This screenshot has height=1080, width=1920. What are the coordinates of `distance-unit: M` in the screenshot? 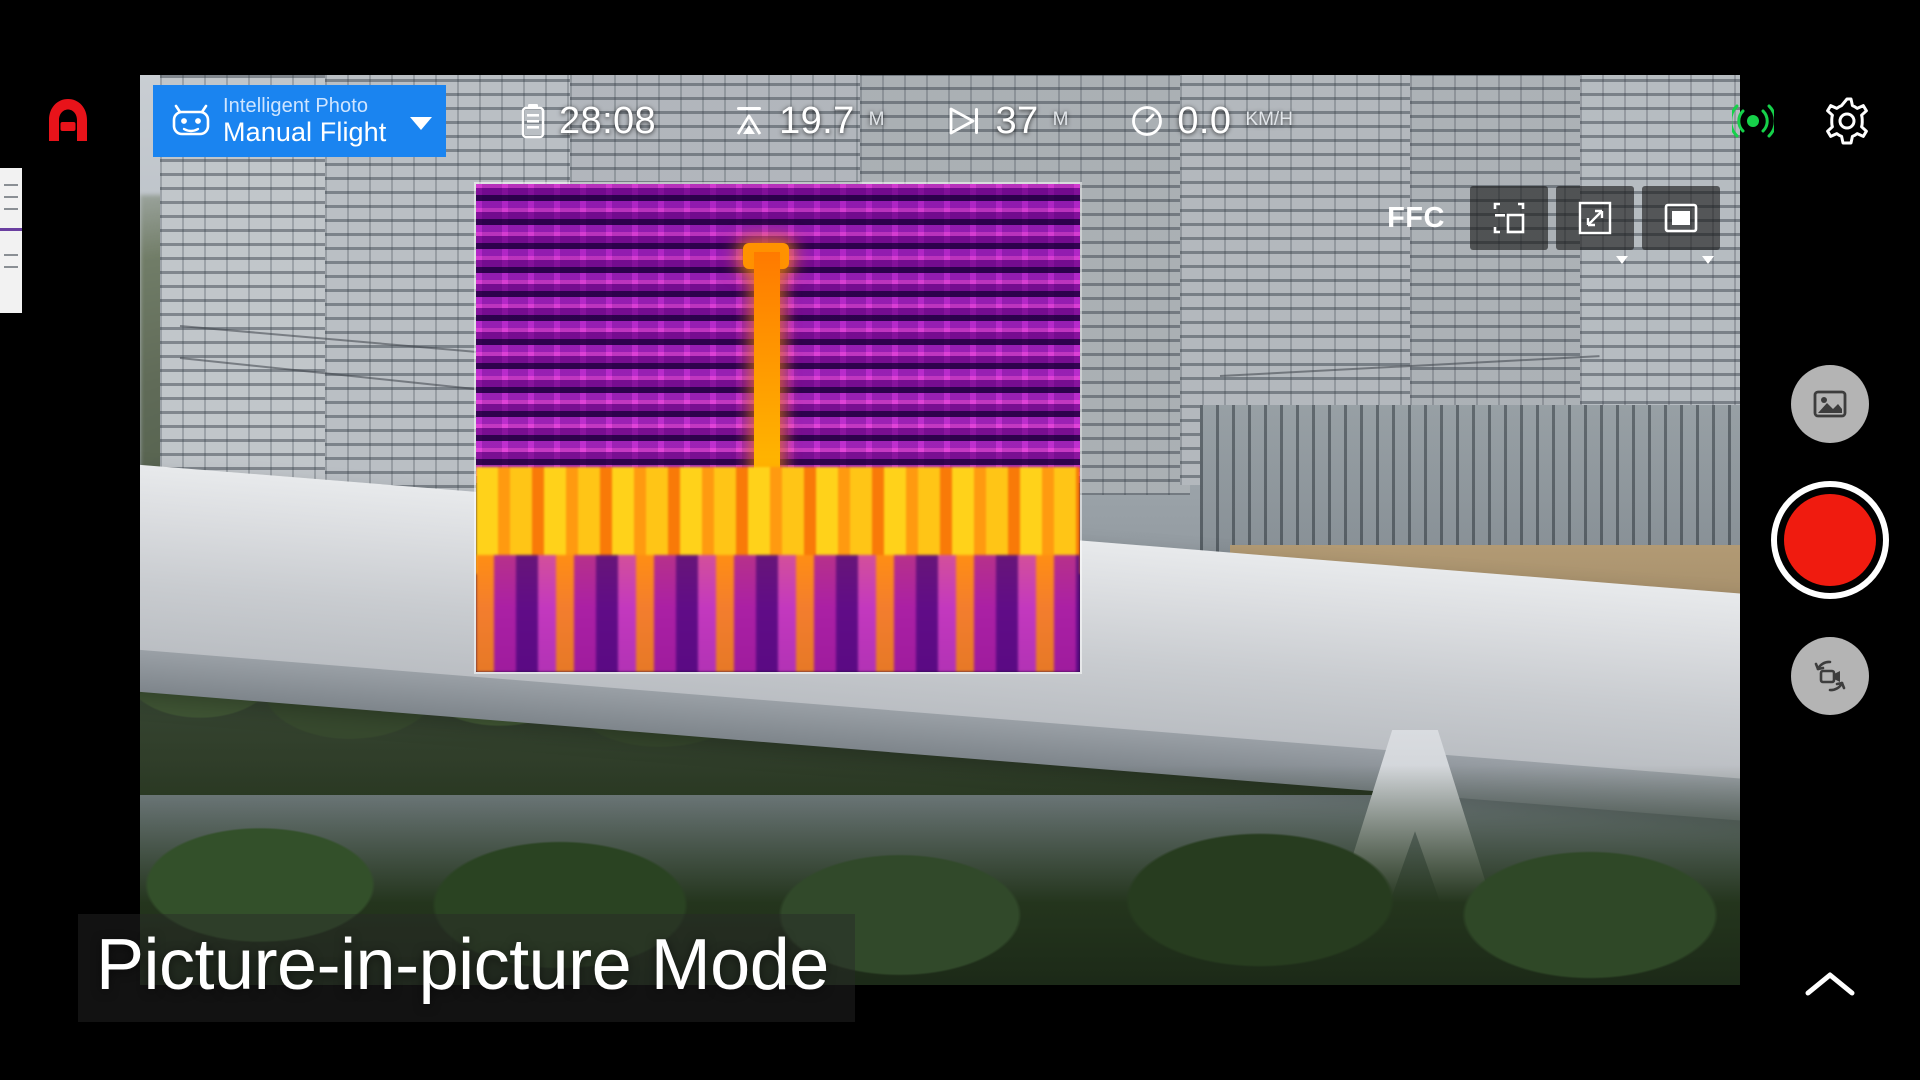 It's located at (1060, 119).